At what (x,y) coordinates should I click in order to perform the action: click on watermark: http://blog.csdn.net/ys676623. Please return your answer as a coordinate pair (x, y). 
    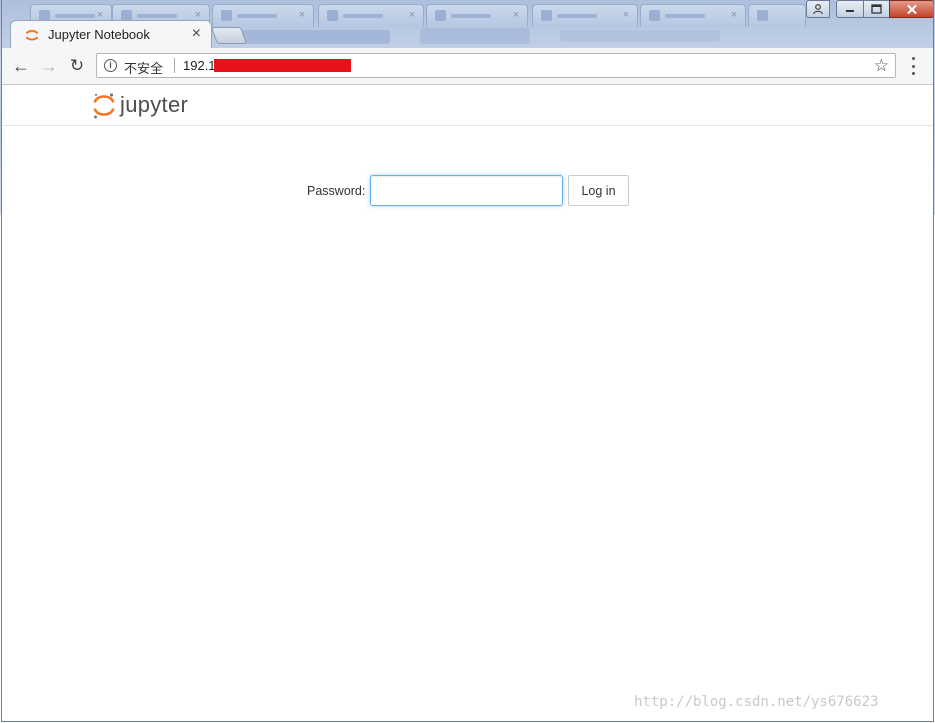
    Looking at the image, I should click on (756, 702).